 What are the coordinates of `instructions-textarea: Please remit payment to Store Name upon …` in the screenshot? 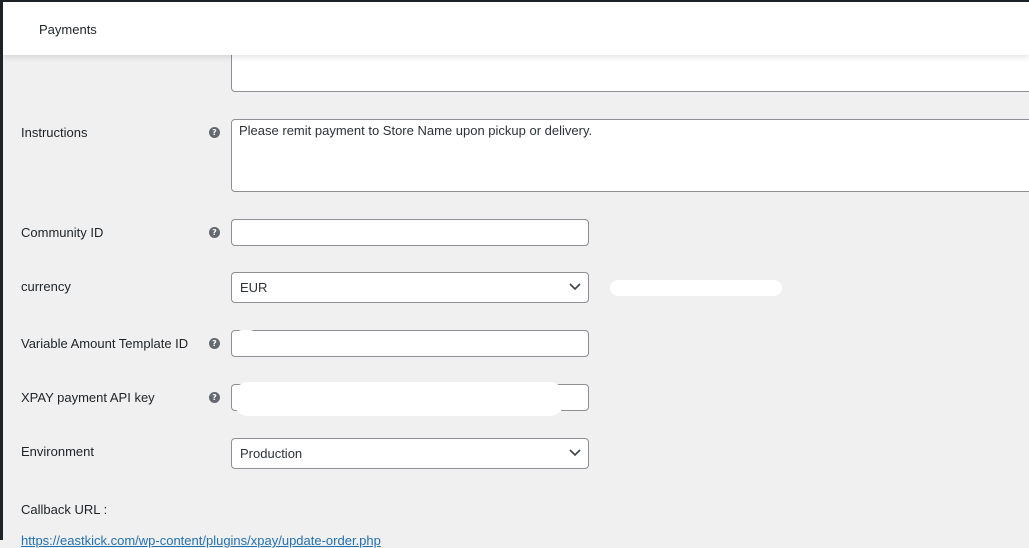 It's located at (630, 155).